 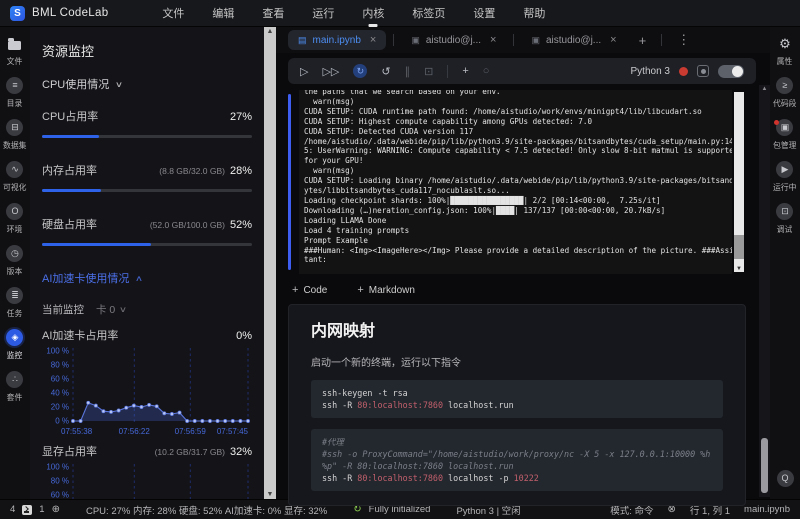 I want to click on left-rail-item-7: ◈ 监控, so click(x=15, y=345).